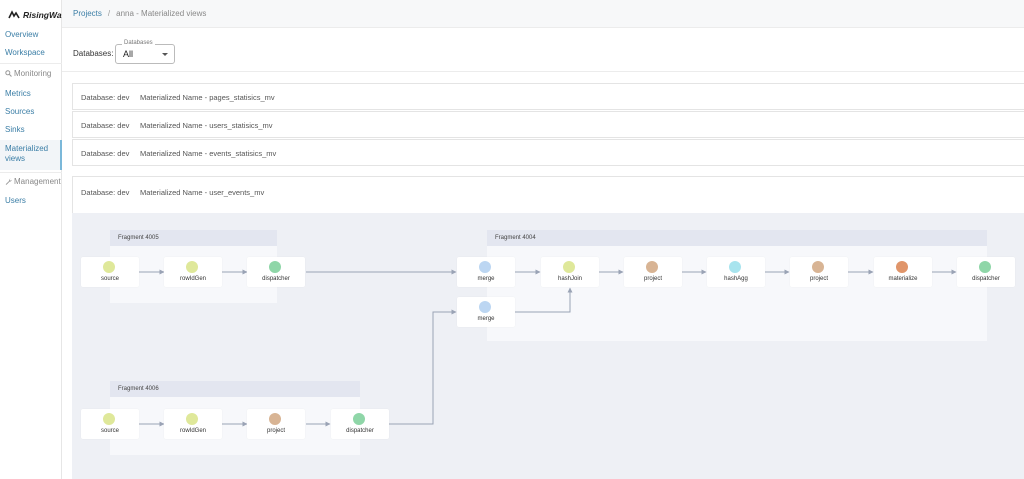 The image size is (1024, 479). I want to click on node-label: materialize, so click(903, 279).